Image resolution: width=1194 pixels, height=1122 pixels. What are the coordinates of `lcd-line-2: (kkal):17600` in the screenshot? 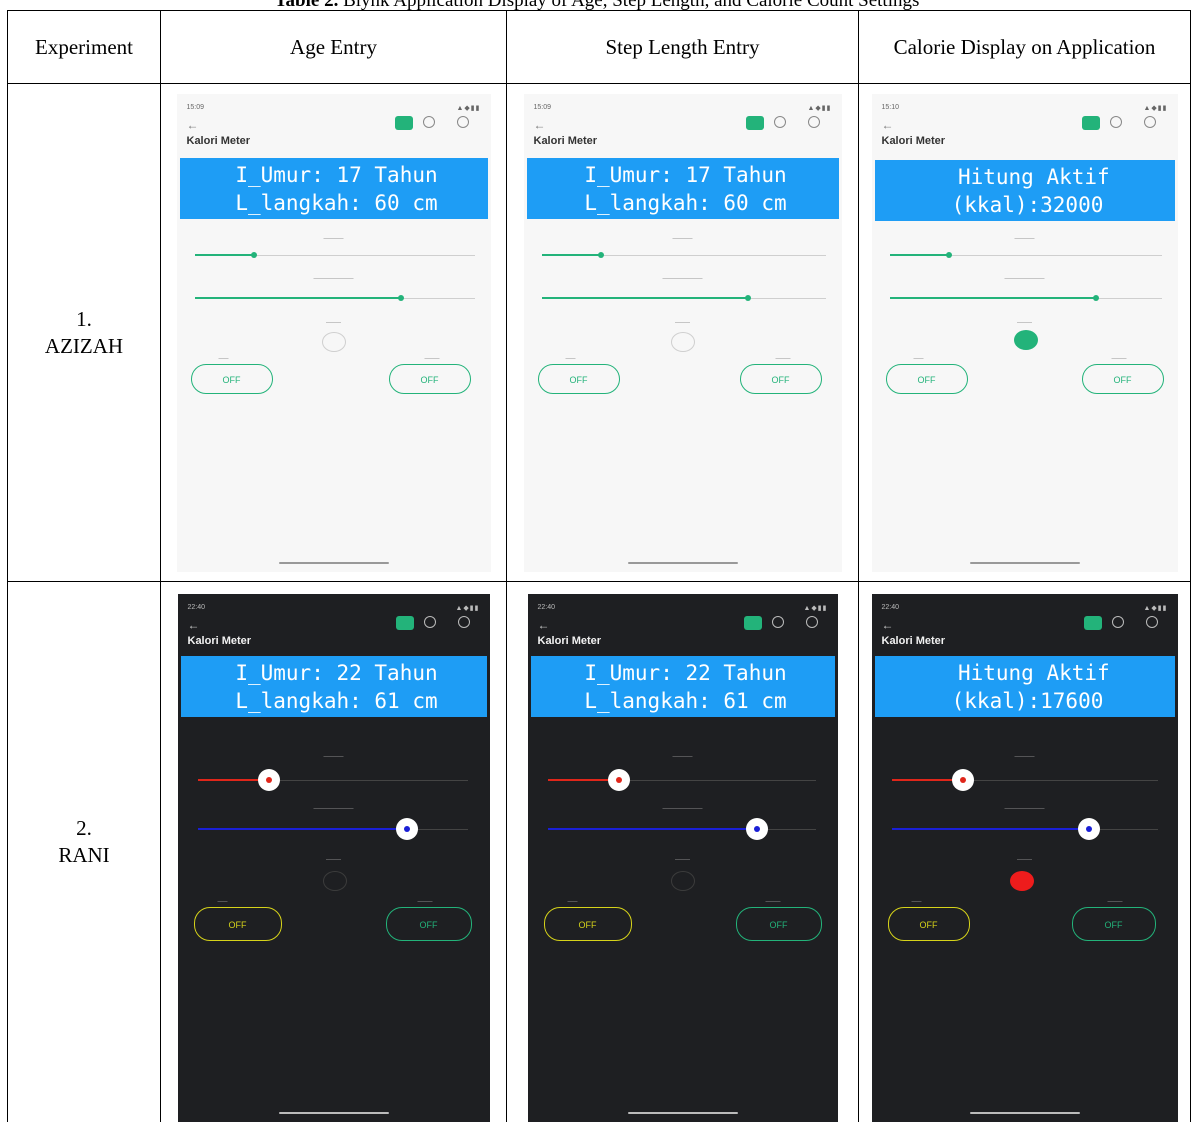 It's located at (1027, 701).